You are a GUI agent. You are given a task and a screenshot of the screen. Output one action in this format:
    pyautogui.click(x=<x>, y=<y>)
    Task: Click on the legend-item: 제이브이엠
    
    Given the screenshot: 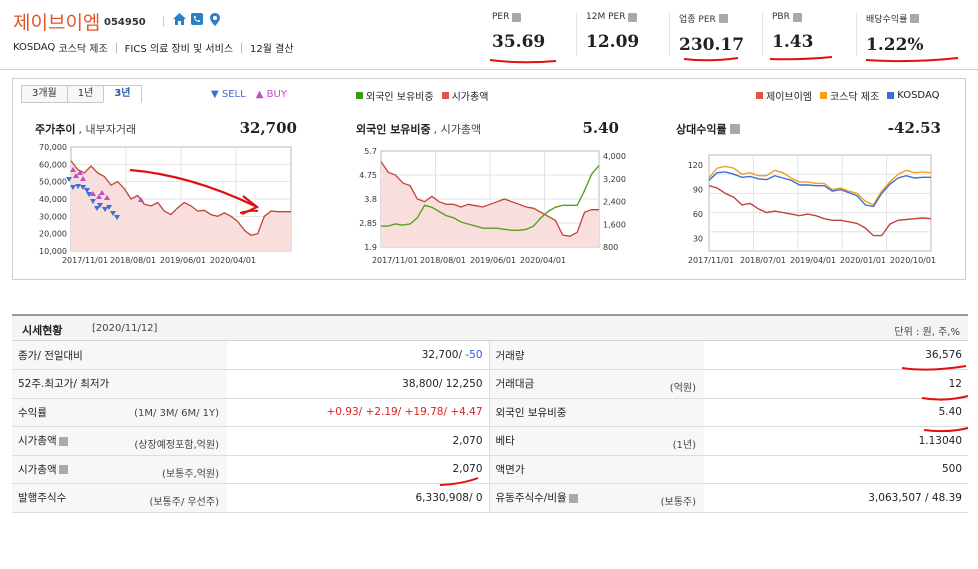 What is the action you would take?
    pyautogui.click(x=784, y=95)
    